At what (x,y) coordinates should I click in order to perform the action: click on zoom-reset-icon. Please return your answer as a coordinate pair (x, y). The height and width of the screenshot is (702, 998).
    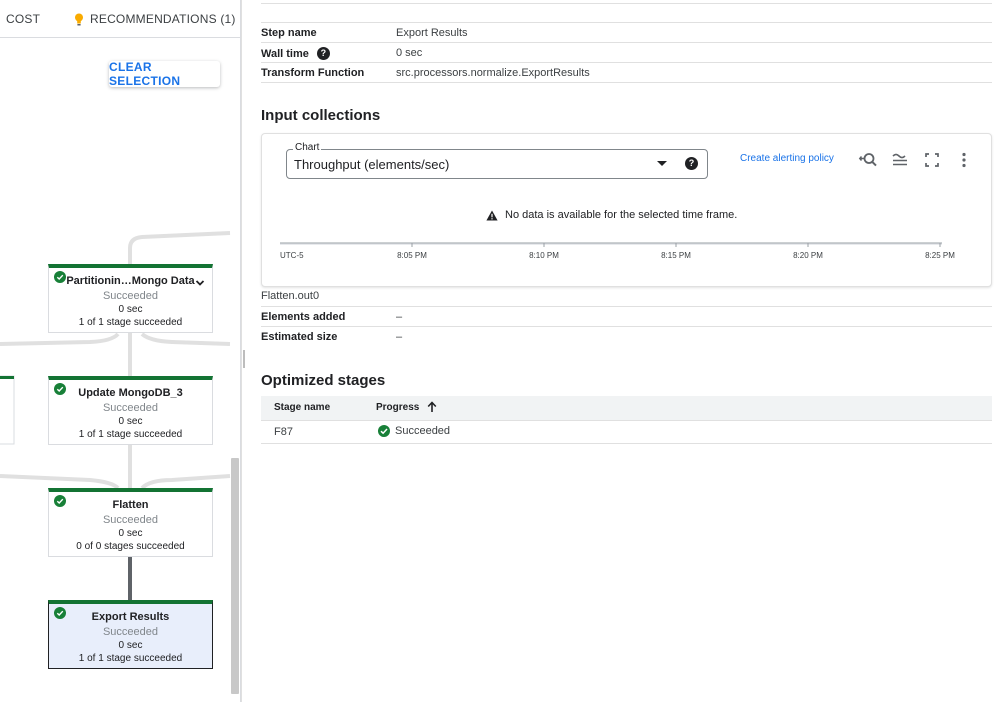
    Looking at the image, I should click on (868, 160).